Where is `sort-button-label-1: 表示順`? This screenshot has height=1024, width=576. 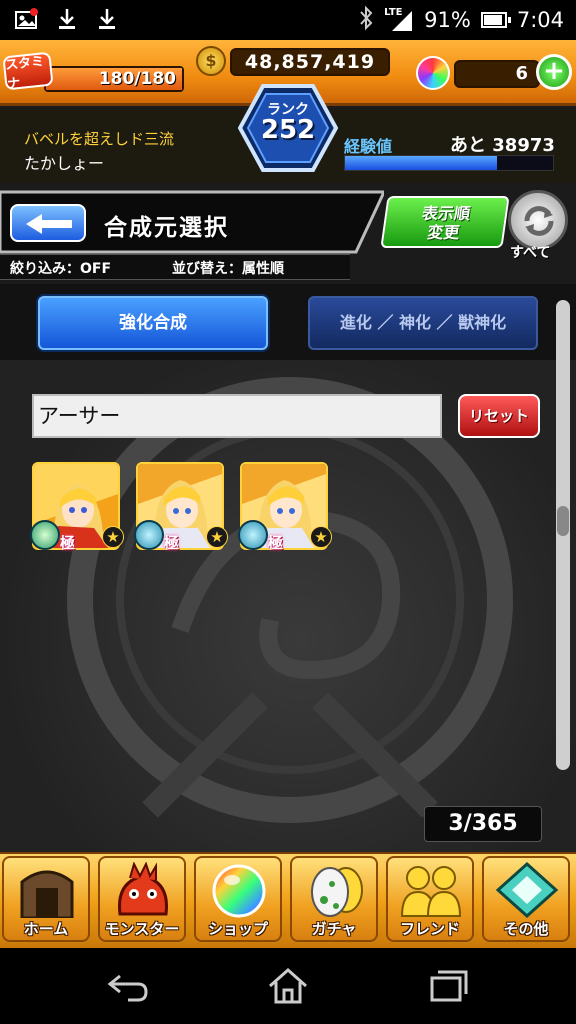 sort-button-label-1: 表示順 is located at coordinates (446, 213).